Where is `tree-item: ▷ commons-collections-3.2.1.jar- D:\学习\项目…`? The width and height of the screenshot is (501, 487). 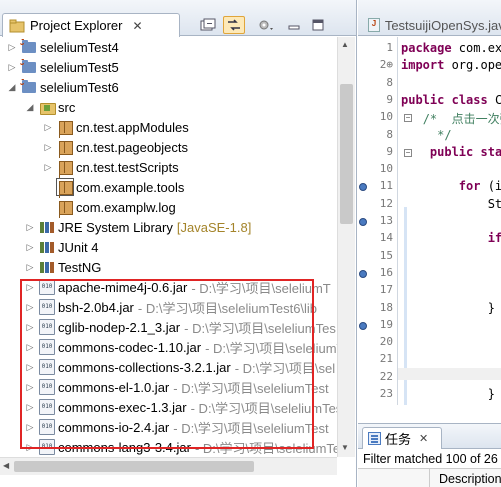 tree-item: ▷ commons-collections-3.2.1.jar- D:\学习\项目… is located at coordinates (179, 367).